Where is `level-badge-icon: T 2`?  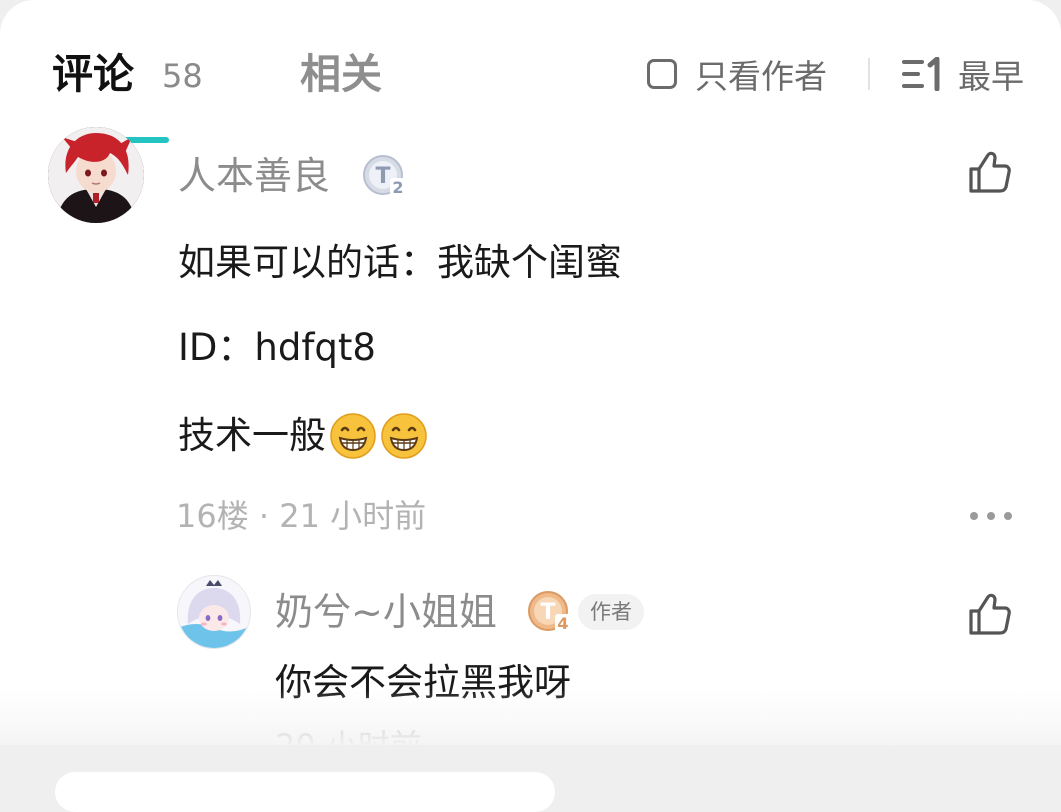
level-badge-icon: T 2 is located at coordinates (384, 176).